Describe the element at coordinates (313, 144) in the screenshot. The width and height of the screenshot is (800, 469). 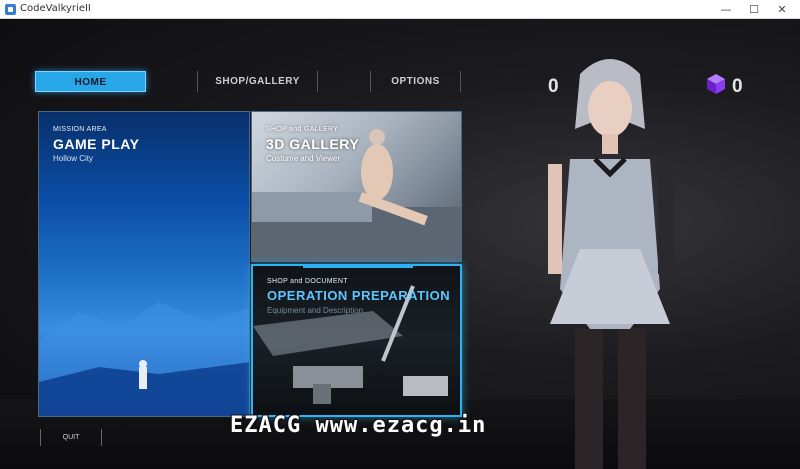
I see `gallery-title: 3D GALLERY` at that location.